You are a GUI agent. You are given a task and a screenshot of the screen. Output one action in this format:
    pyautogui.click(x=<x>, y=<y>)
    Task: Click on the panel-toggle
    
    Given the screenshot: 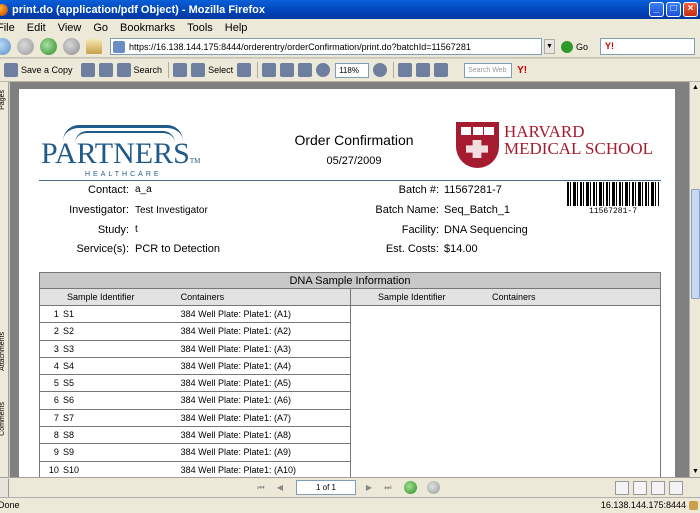 What is the action you would take?
    pyautogui.click(x=4, y=487)
    